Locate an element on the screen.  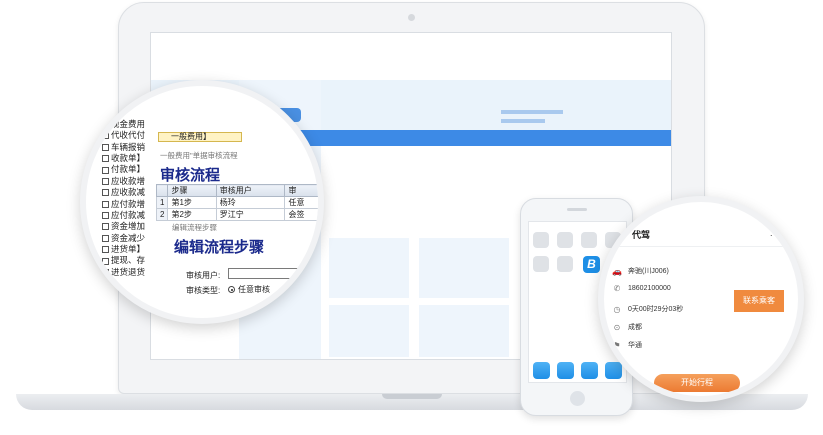
origin-info: ⊙ 成都 is located at coordinates (627, 327).